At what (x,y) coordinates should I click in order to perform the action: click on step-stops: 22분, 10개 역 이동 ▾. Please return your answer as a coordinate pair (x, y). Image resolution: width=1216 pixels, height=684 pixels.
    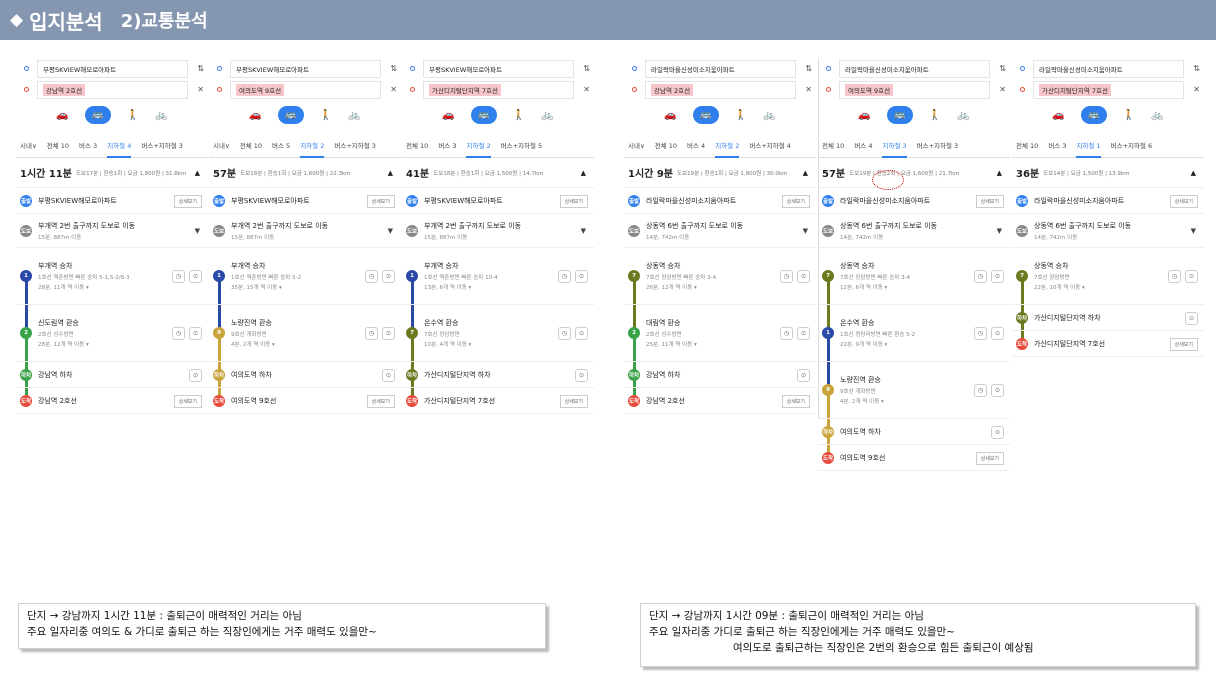
    Looking at the image, I should click on (1119, 287).